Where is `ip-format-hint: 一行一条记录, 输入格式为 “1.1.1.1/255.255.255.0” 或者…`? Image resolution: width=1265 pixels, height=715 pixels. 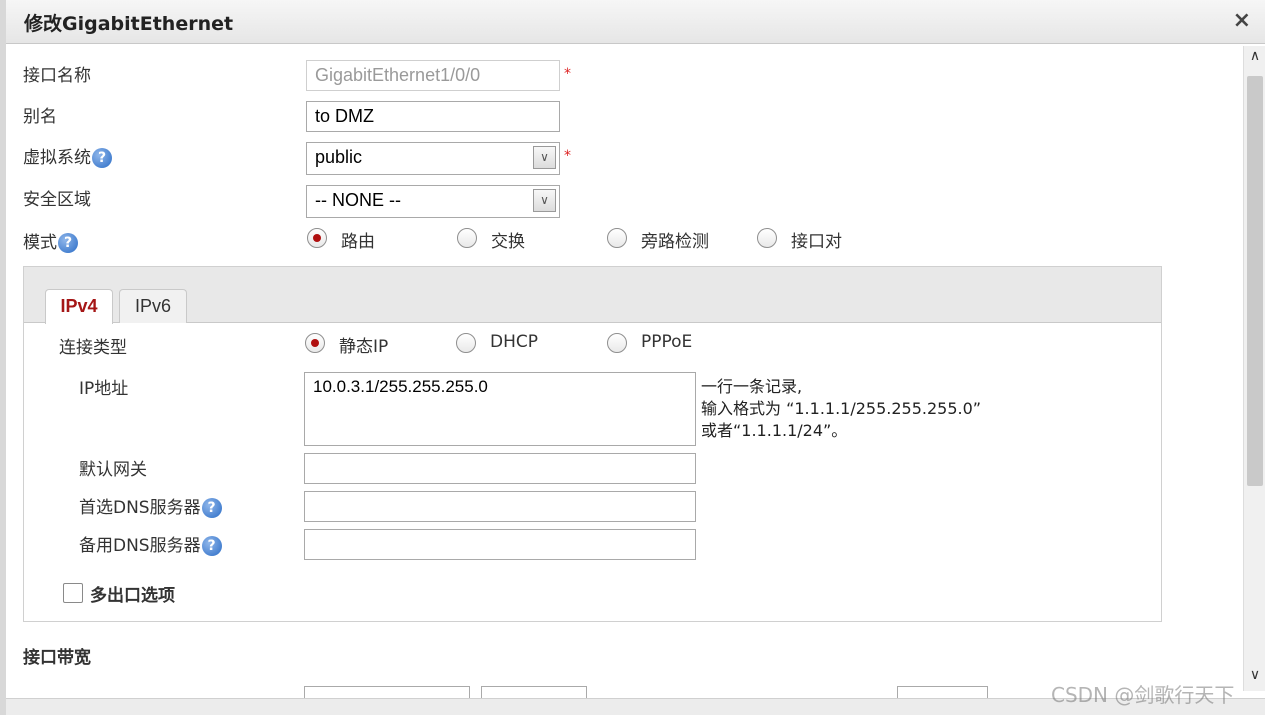 ip-format-hint: 一行一条记录, 输入格式为 “1.1.1.1/255.255.255.0” 或者… is located at coordinates (841, 409).